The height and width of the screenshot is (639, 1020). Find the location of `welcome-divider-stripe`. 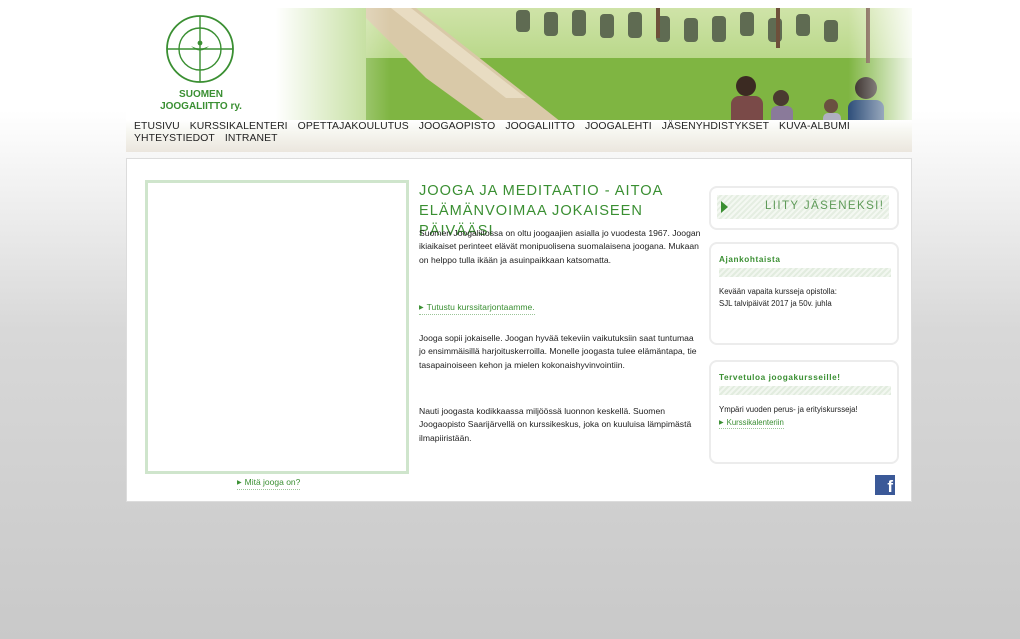

welcome-divider-stripe is located at coordinates (805, 390).